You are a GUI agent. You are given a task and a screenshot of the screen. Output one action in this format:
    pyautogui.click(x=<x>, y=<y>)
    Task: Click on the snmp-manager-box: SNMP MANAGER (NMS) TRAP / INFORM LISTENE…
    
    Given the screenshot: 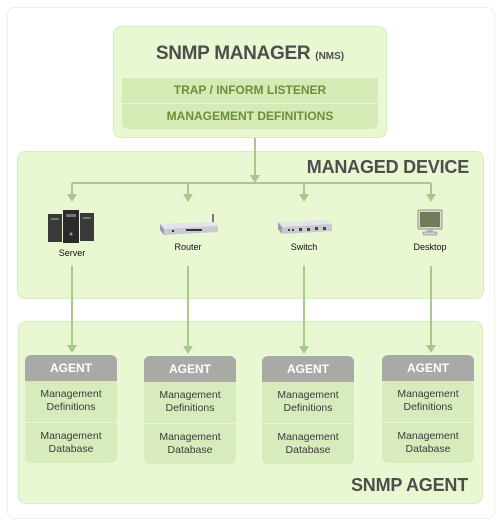 What is the action you would take?
    pyautogui.click(x=250, y=82)
    